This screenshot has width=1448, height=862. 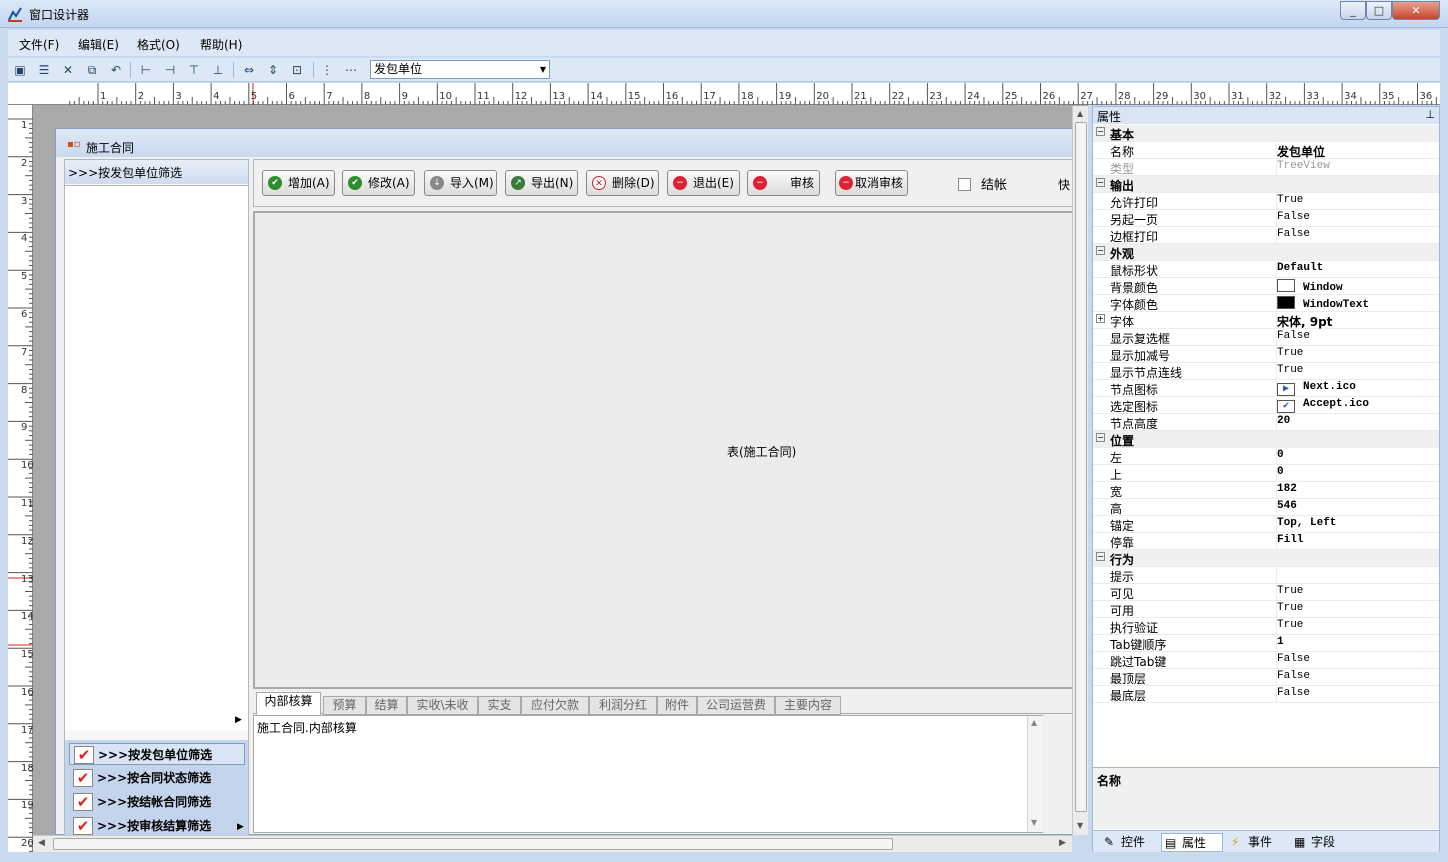 What do you see at coordinates (1266, 252) in the screenshot?
I see `property-category: − 外观` at bounding box center [1266, 252].